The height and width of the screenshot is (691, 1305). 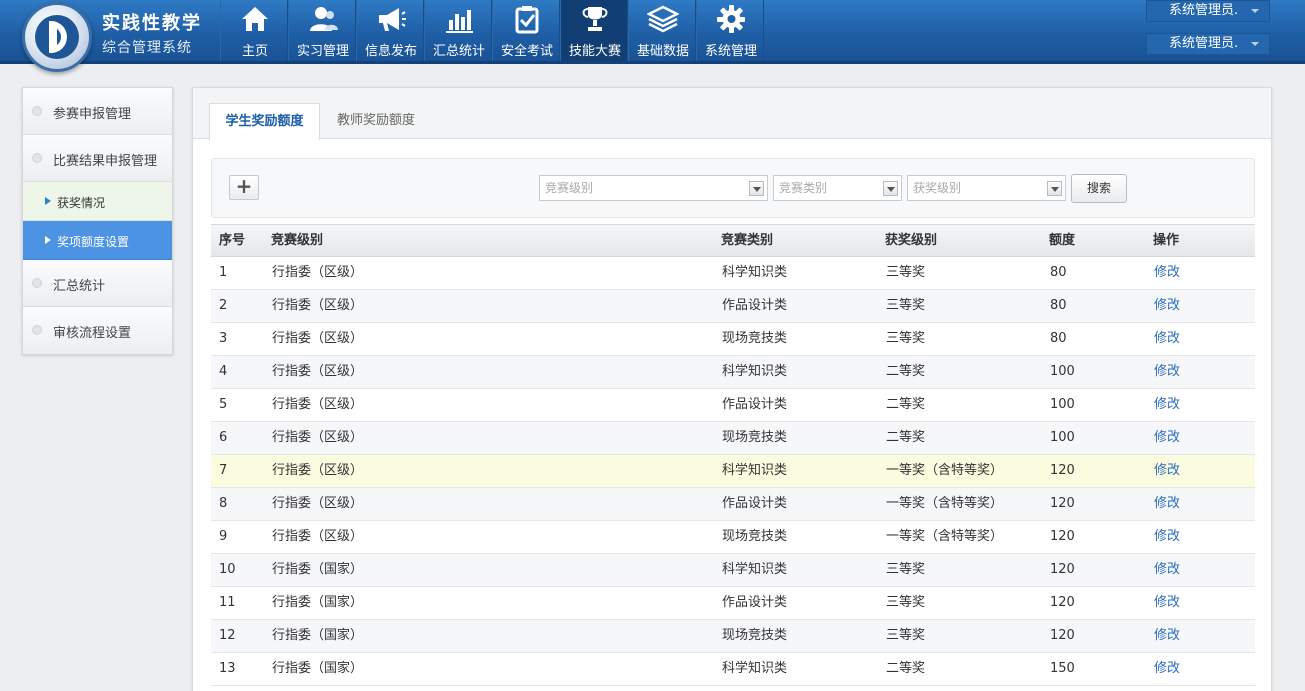 I want to click on nav-announcement: 信息发布, so click(x=390, y=30).